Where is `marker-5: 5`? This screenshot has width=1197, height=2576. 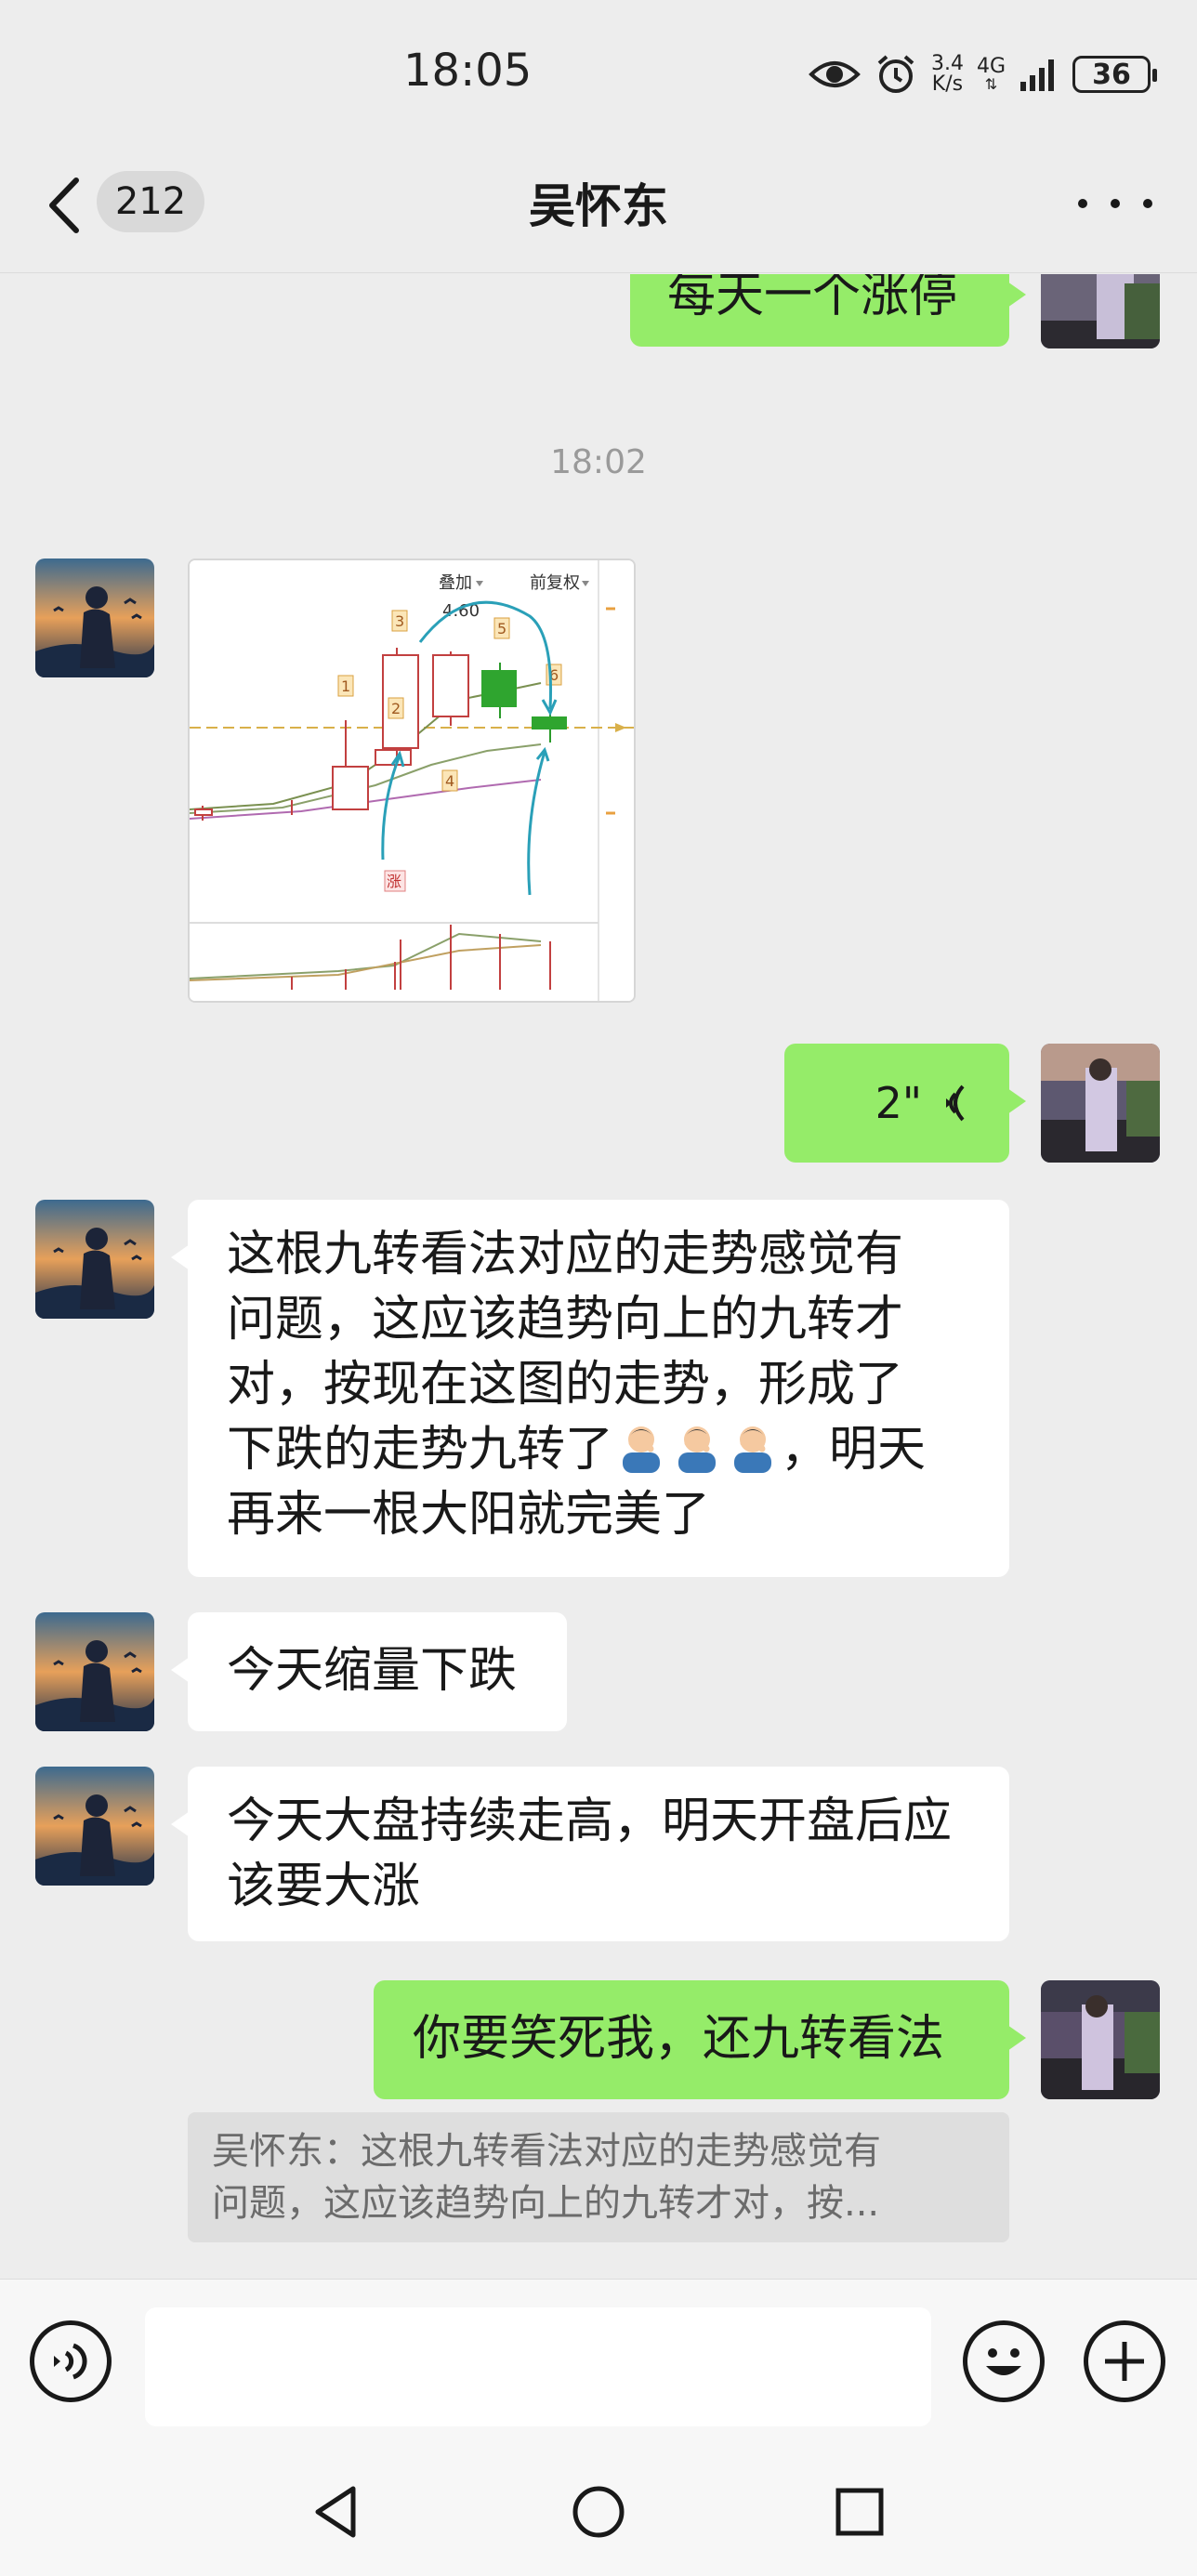 marker-5: 5 is located at coordinates (501, 628).